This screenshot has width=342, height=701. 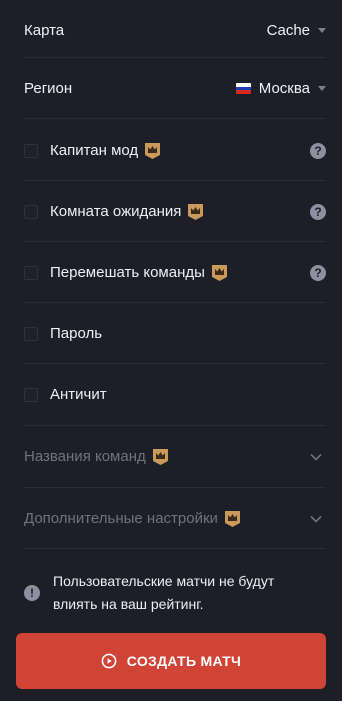 What do you see at coordinates (32, 593) in the screenshot?
I see `exclamation-icon: !` at bounding box center [32, 593].